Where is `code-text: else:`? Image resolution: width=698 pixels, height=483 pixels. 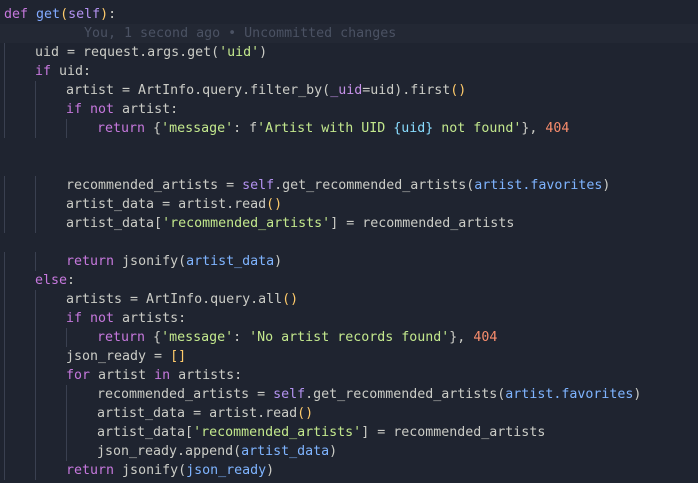
code-text: else: is located at coordinates (55, 280).